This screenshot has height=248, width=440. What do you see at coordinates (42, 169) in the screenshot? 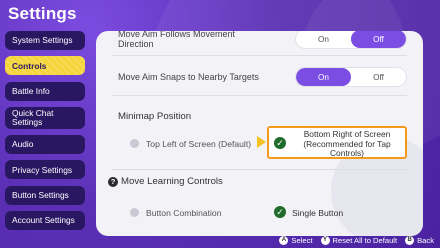
I see `sidebar-item-label: Privacy Settings` at bounding box center [42, 169].